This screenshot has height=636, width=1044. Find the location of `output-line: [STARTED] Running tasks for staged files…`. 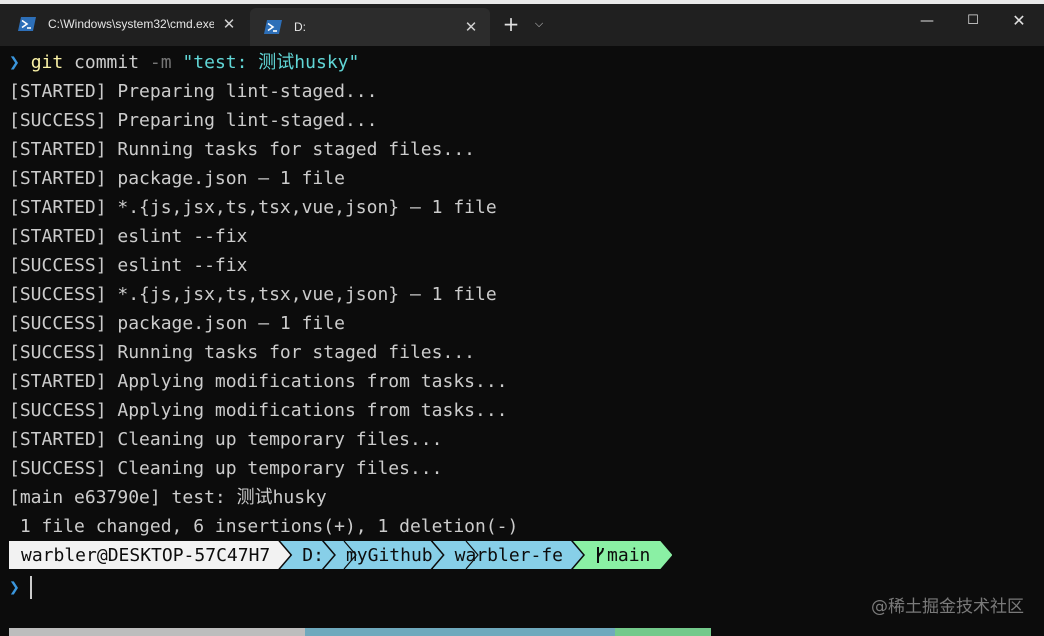

output-line: [STARTED] Running tasks for staged files… is located at coordinates (242, 149).